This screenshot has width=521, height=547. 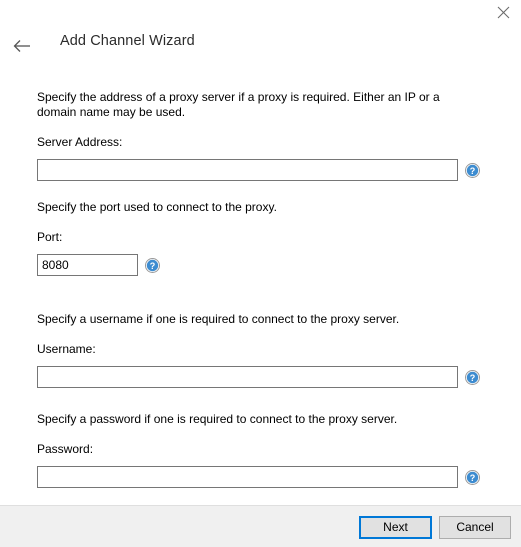 I want to click on server-address-row: ?, so click(x=258, y=170).